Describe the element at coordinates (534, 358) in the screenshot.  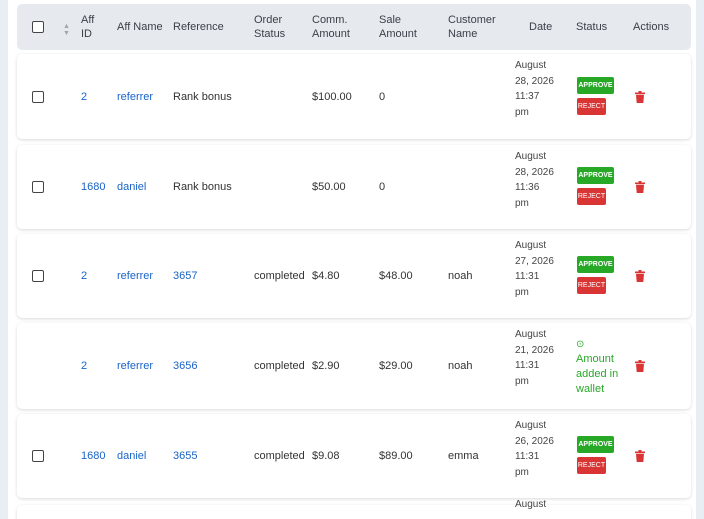
I see `date-cell: August 21, 2026 11:31 pm` at that location.